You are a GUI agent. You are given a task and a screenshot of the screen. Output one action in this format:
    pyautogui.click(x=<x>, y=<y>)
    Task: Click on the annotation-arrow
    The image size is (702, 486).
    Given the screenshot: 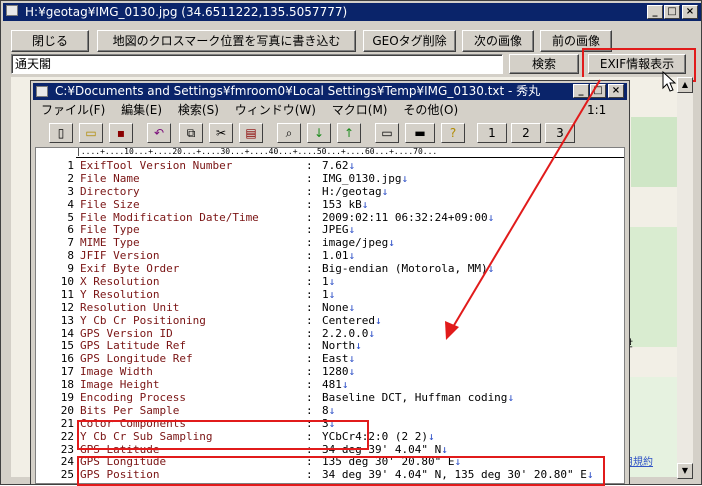 What is the action you would take?
    pyautogui.click(x=523, y=209)
    